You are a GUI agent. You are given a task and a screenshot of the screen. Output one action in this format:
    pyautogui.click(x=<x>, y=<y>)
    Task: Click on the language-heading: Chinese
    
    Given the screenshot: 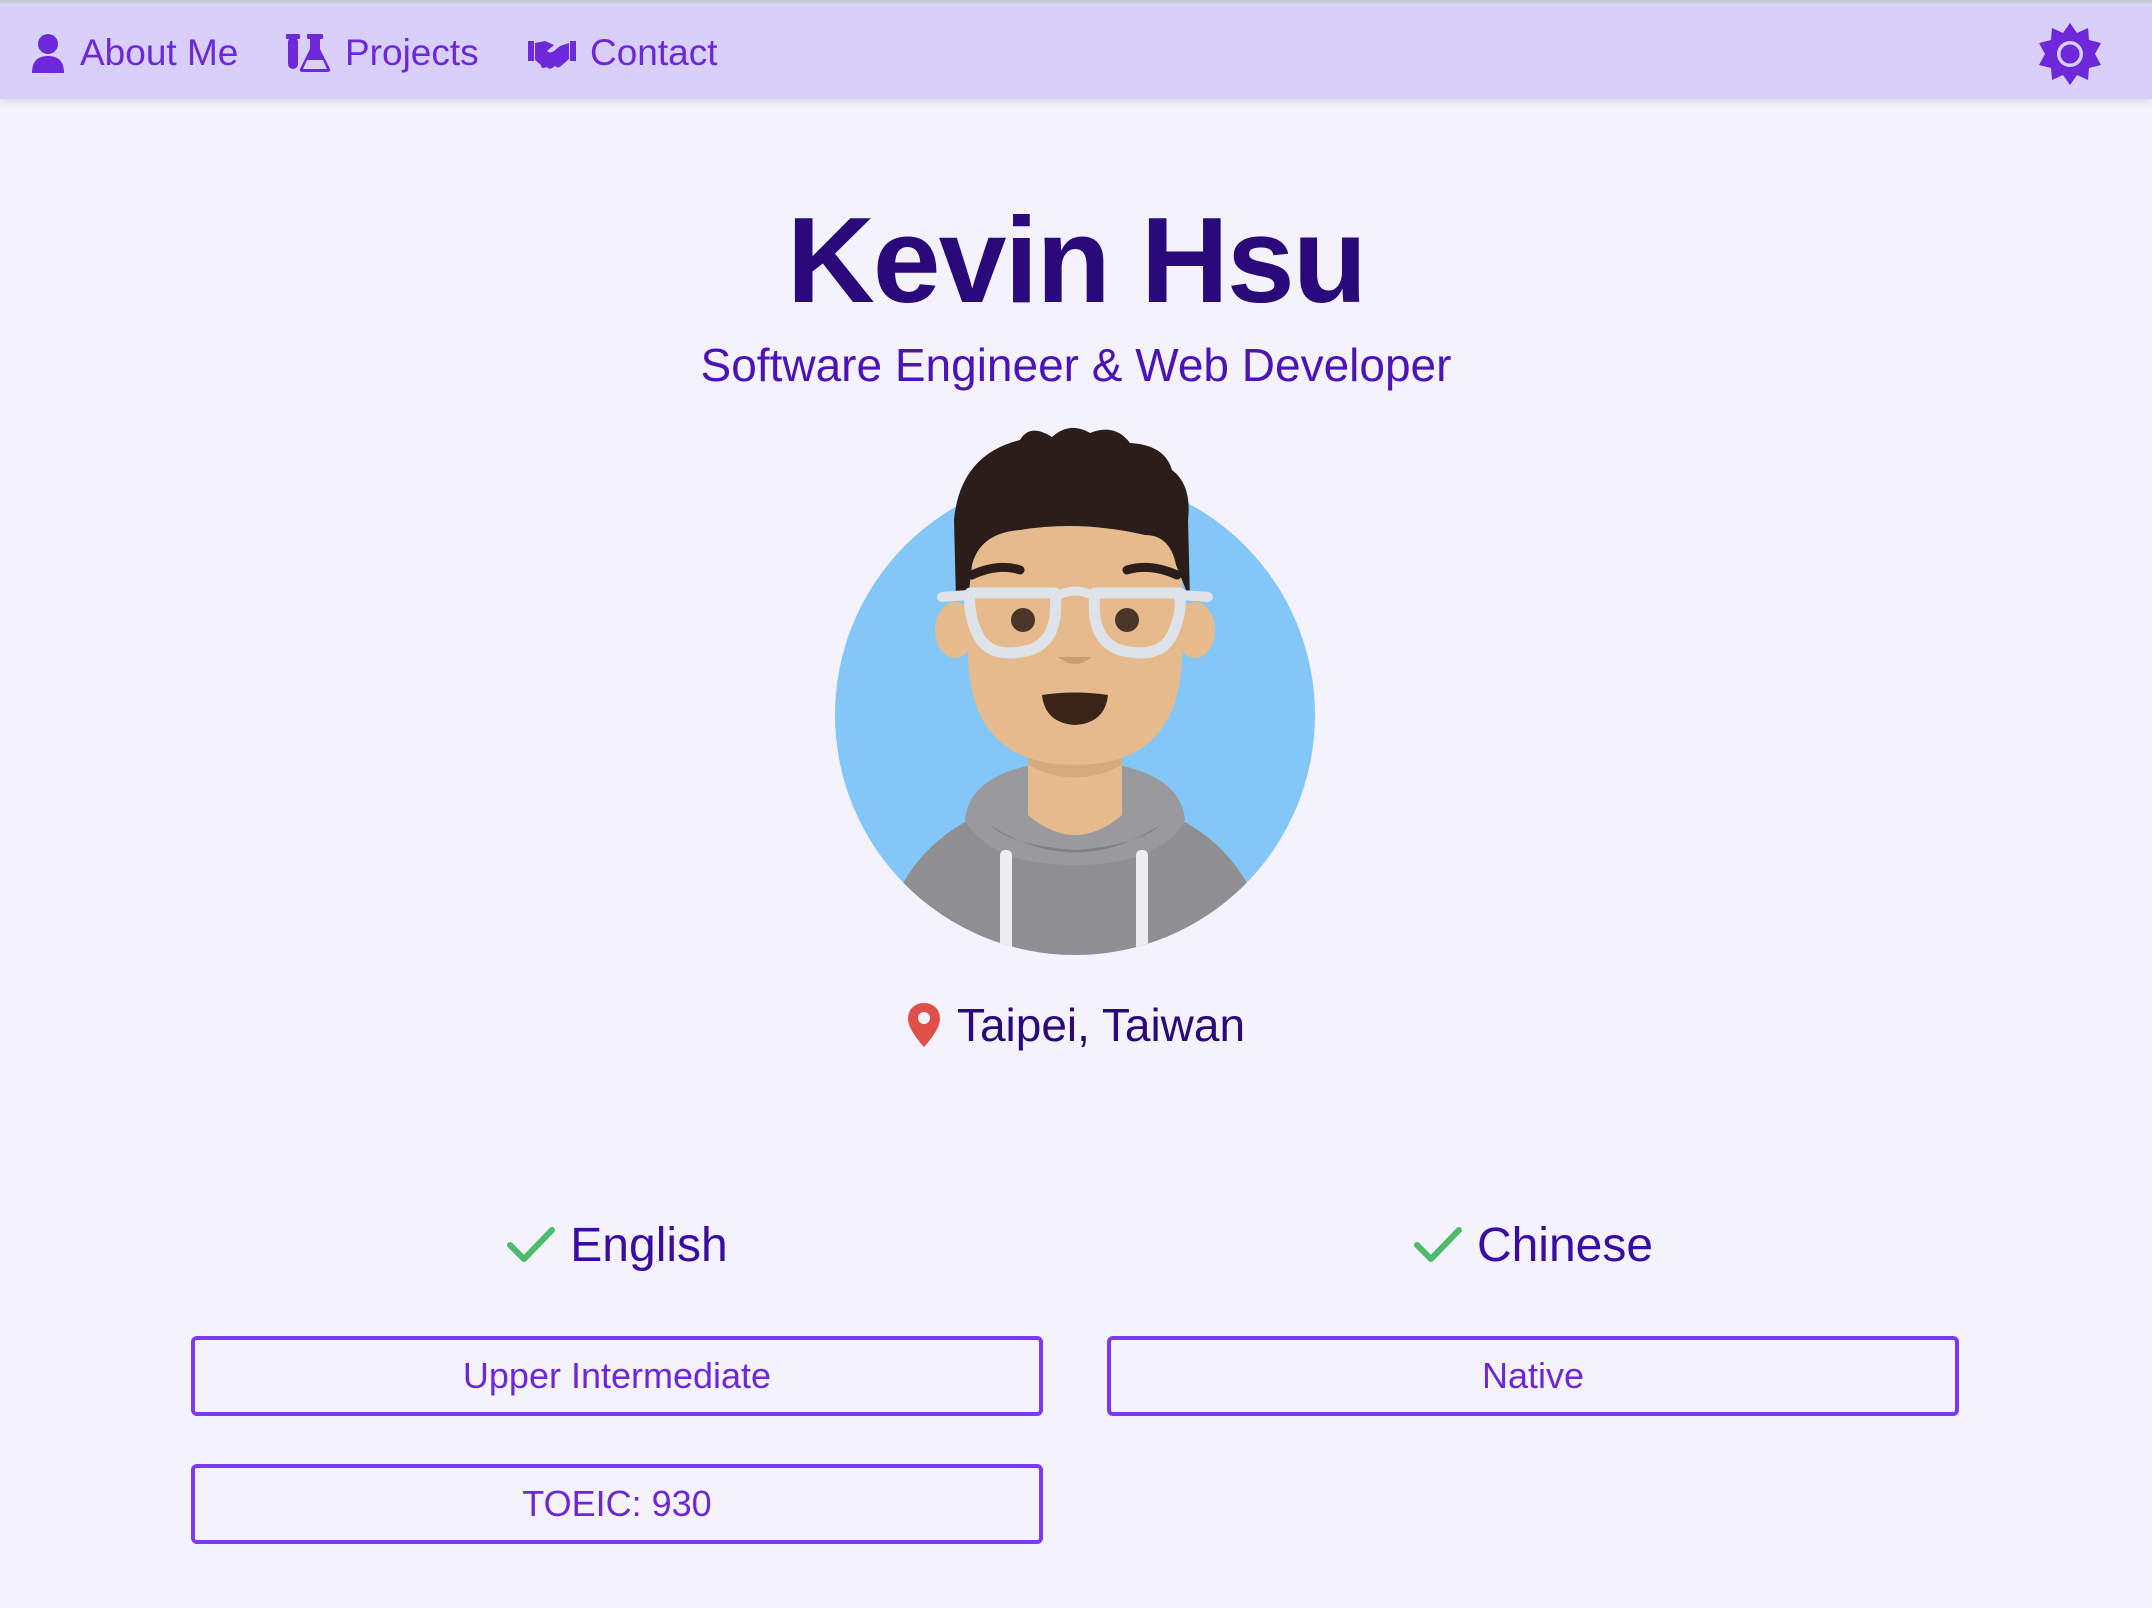 What is the action you would take?
    pyautogui.click(x=1533, y=1245)
    